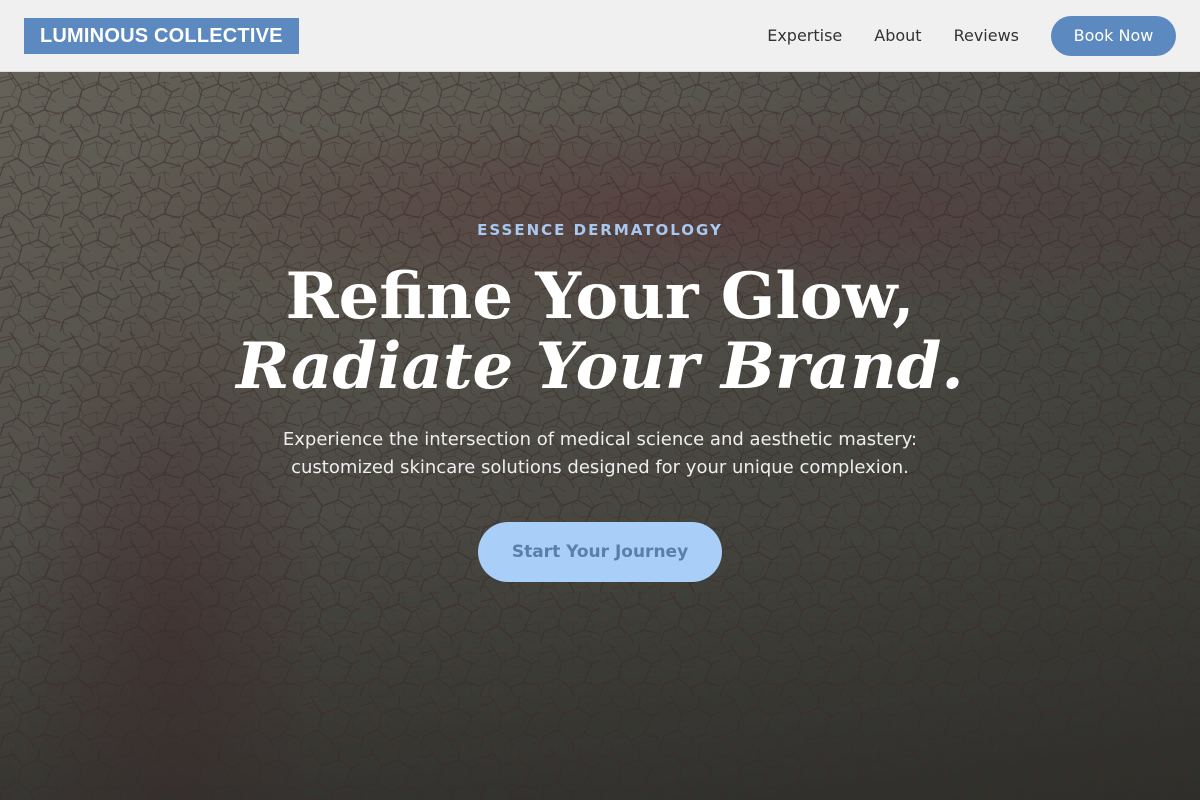 Image resolution: width=1200 pixels, height=800 pixels. Describe the element at coordinates (804, 35) in the screenshot. I see `nav-link-expertise: Expertise` at that location.